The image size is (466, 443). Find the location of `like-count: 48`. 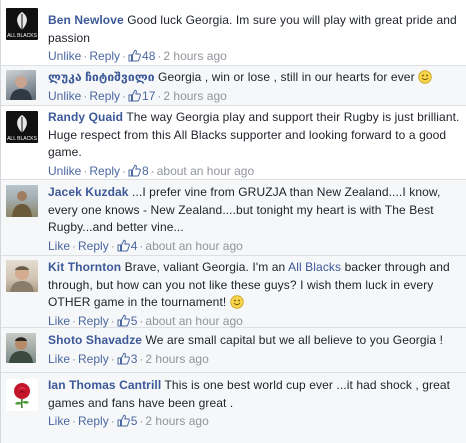

like-count: 48 is located at coordinates (141, 56).